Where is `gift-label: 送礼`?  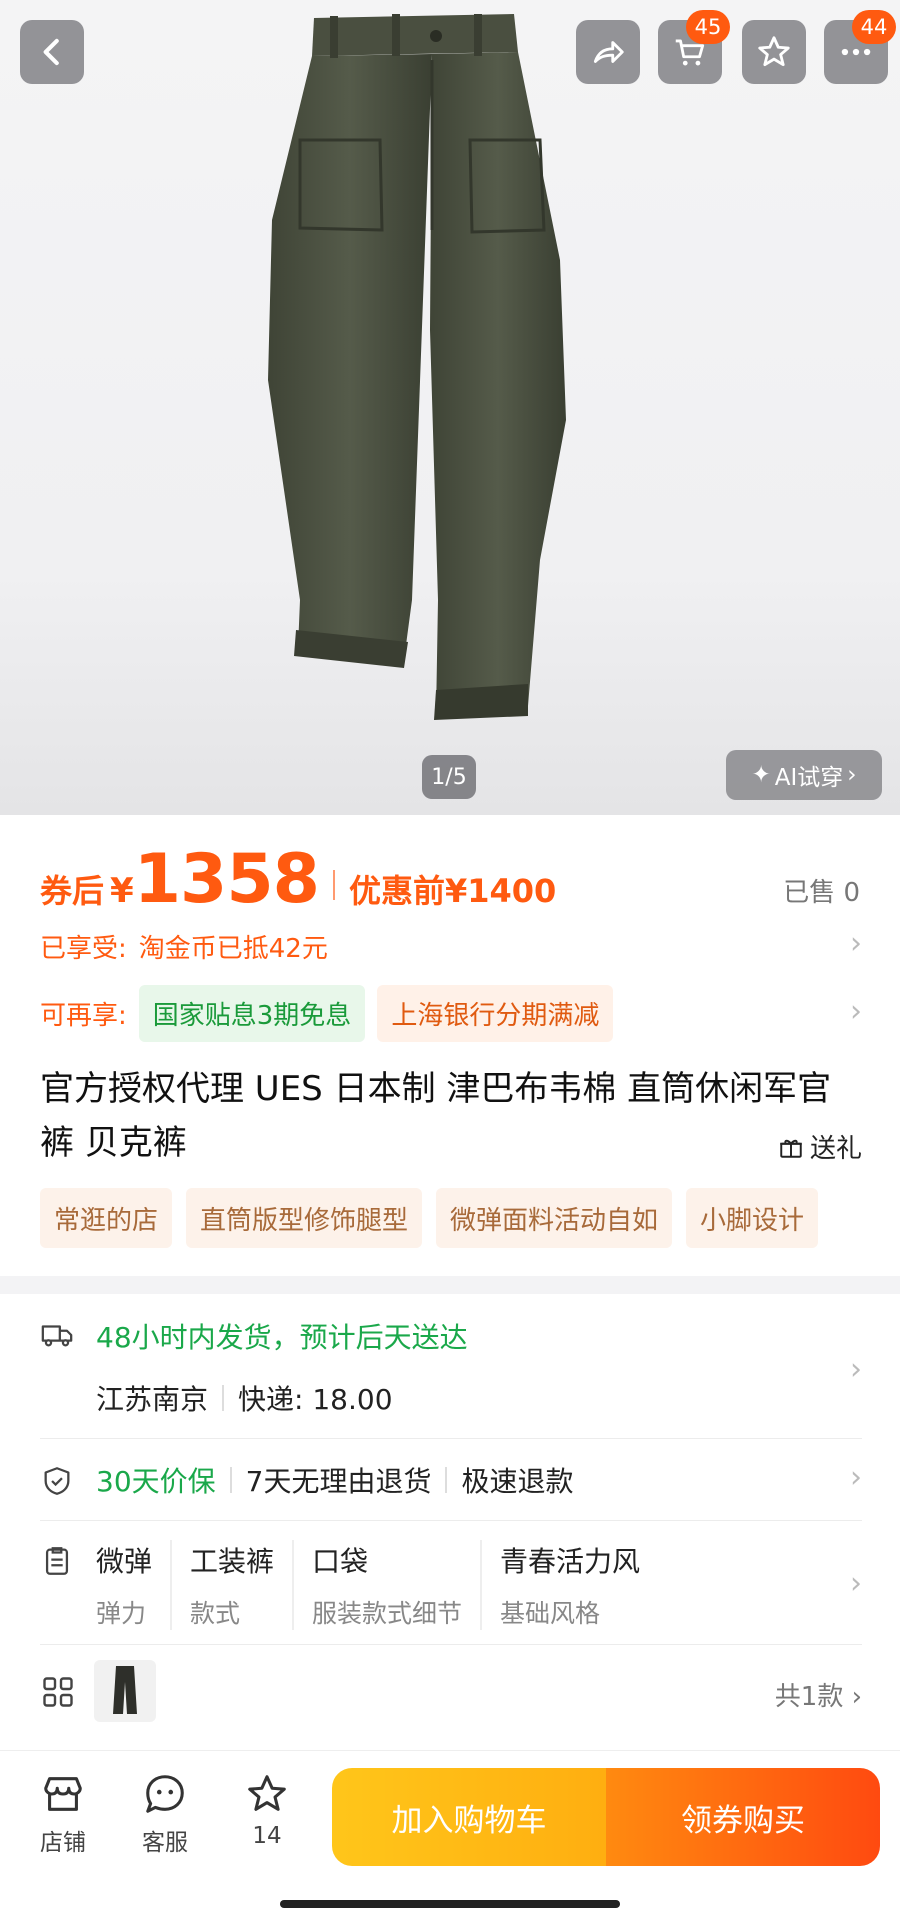 gift-label: 送礼 is located at coordinates (835, 1149).